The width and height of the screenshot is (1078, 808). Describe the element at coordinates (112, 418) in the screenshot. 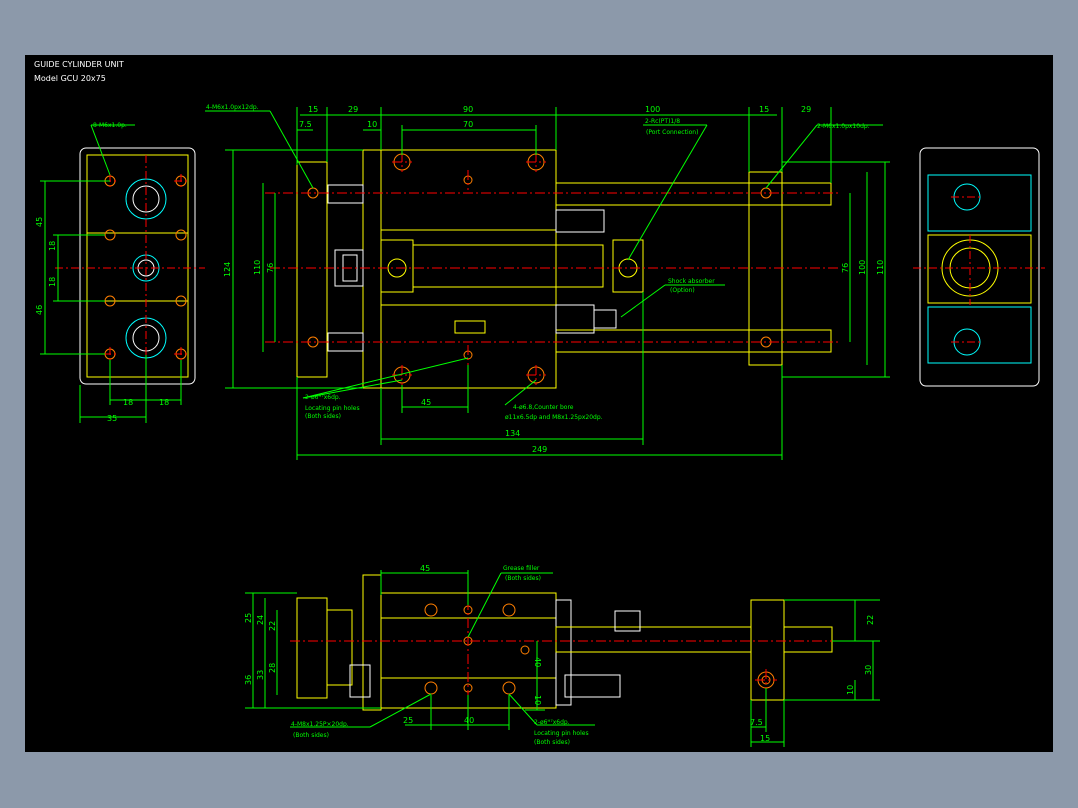

I see `dim-35: 35` at that location.